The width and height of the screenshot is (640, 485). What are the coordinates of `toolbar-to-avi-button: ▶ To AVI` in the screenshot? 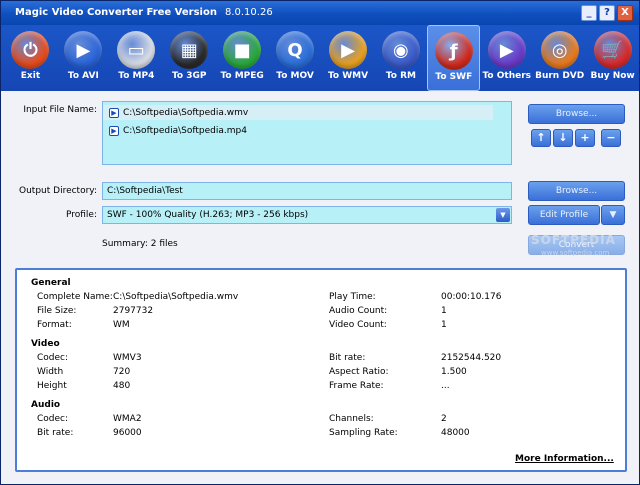 It's located at (83, 58).